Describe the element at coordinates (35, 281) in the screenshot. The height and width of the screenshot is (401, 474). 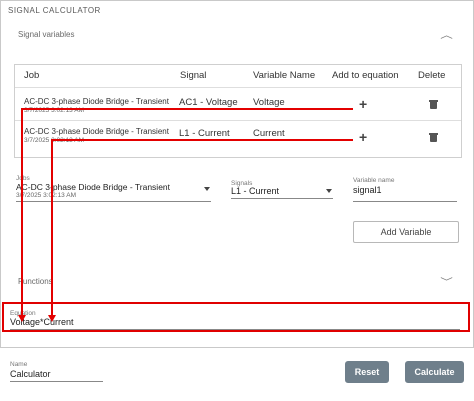
I see `functions-title: Functions` at that location.